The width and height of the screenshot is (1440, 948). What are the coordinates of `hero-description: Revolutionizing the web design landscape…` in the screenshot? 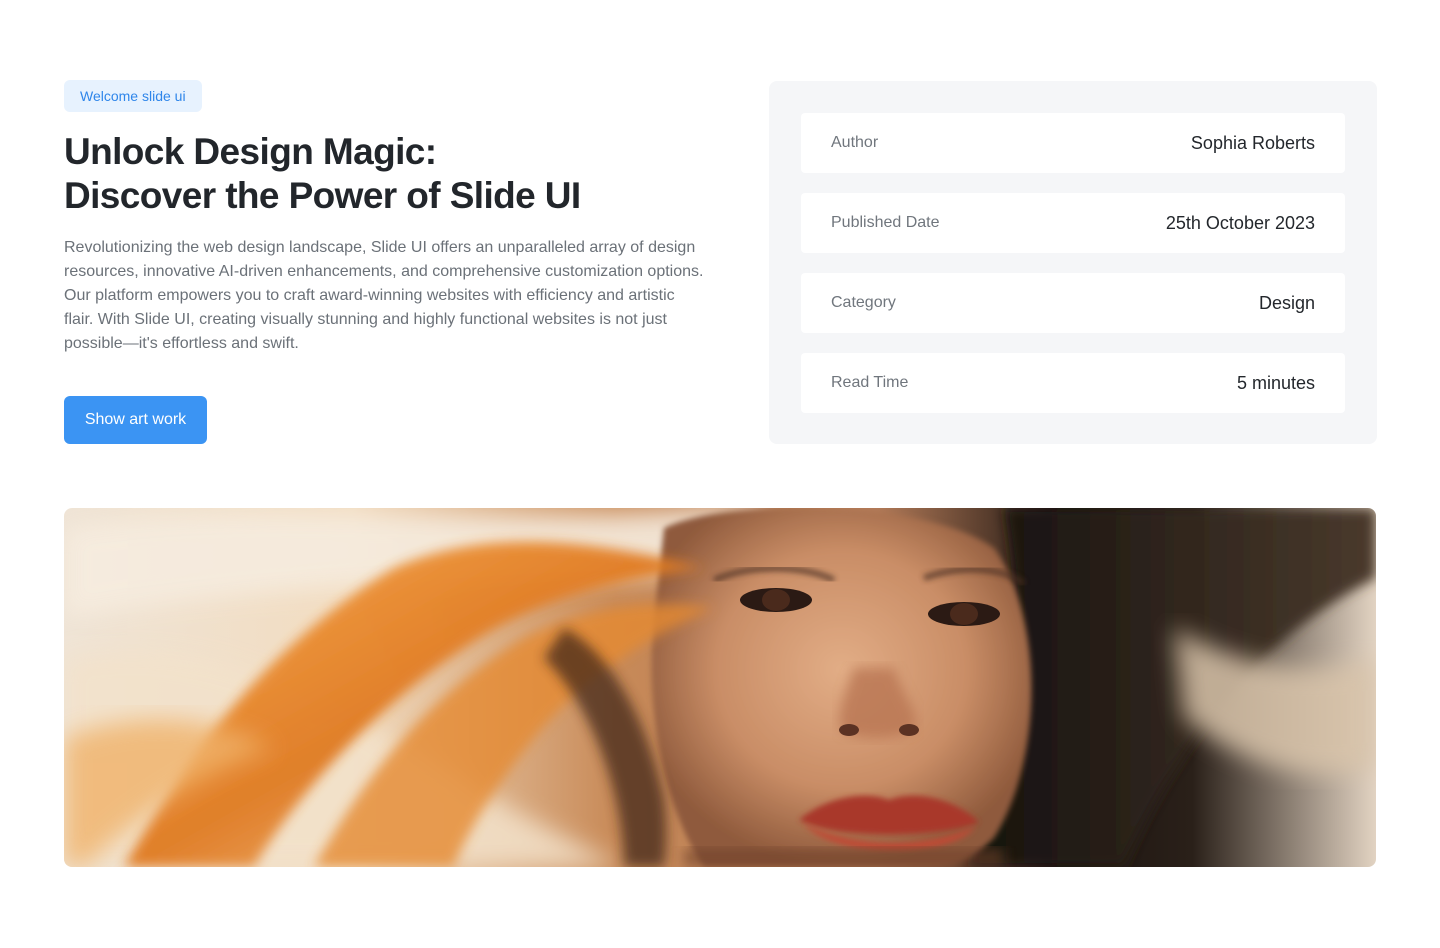 It's located at (384, 295).